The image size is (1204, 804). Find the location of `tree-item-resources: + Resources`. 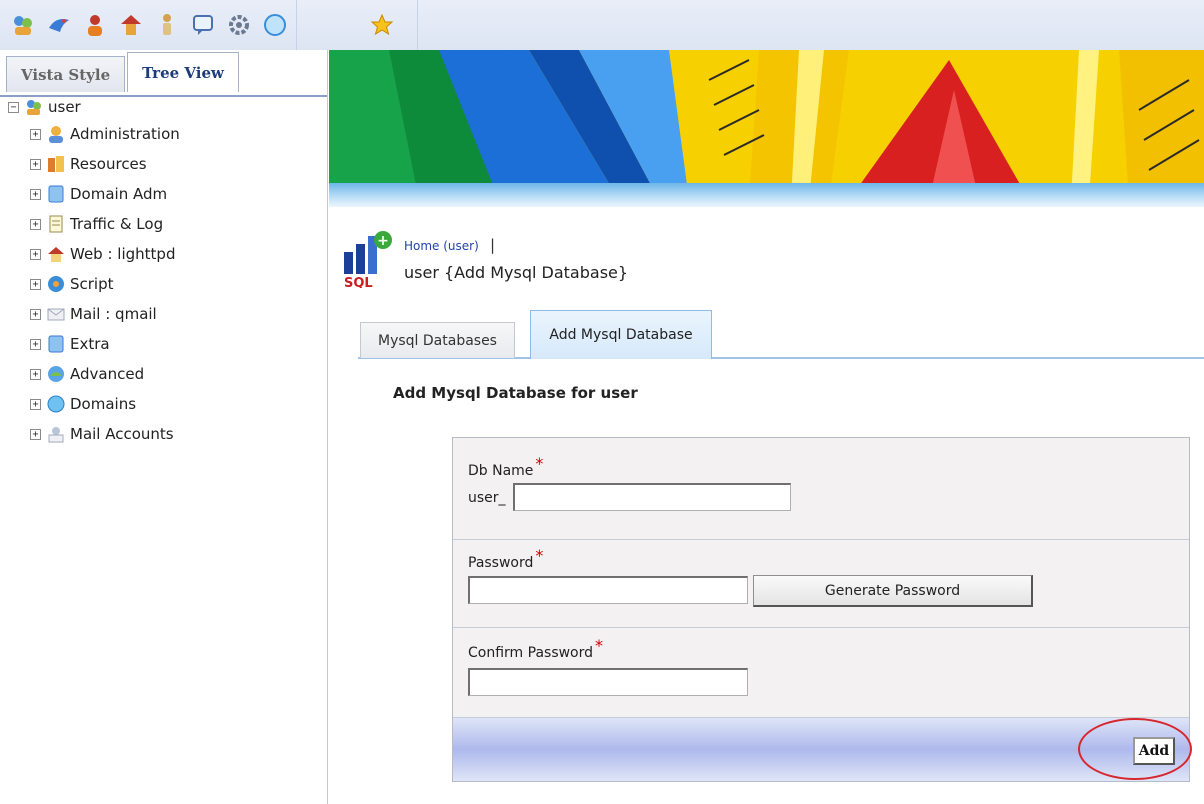

tree-item-resources: + Resources is located at coordinates (94, 164).